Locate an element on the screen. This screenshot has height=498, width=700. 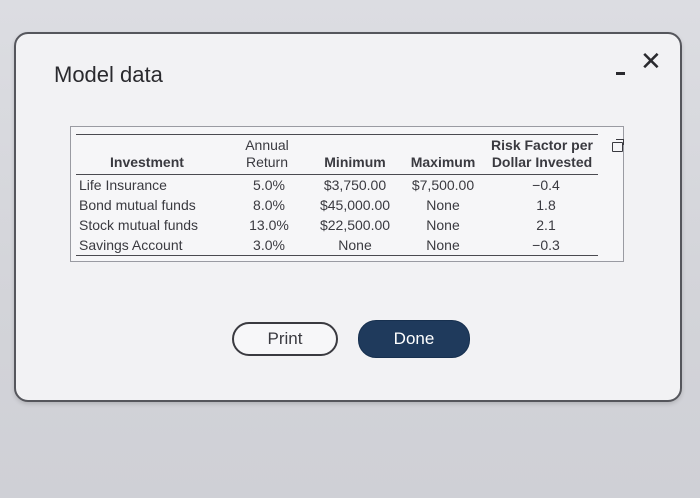
header-annual-line2: Return is located at coordinates (267, 162).